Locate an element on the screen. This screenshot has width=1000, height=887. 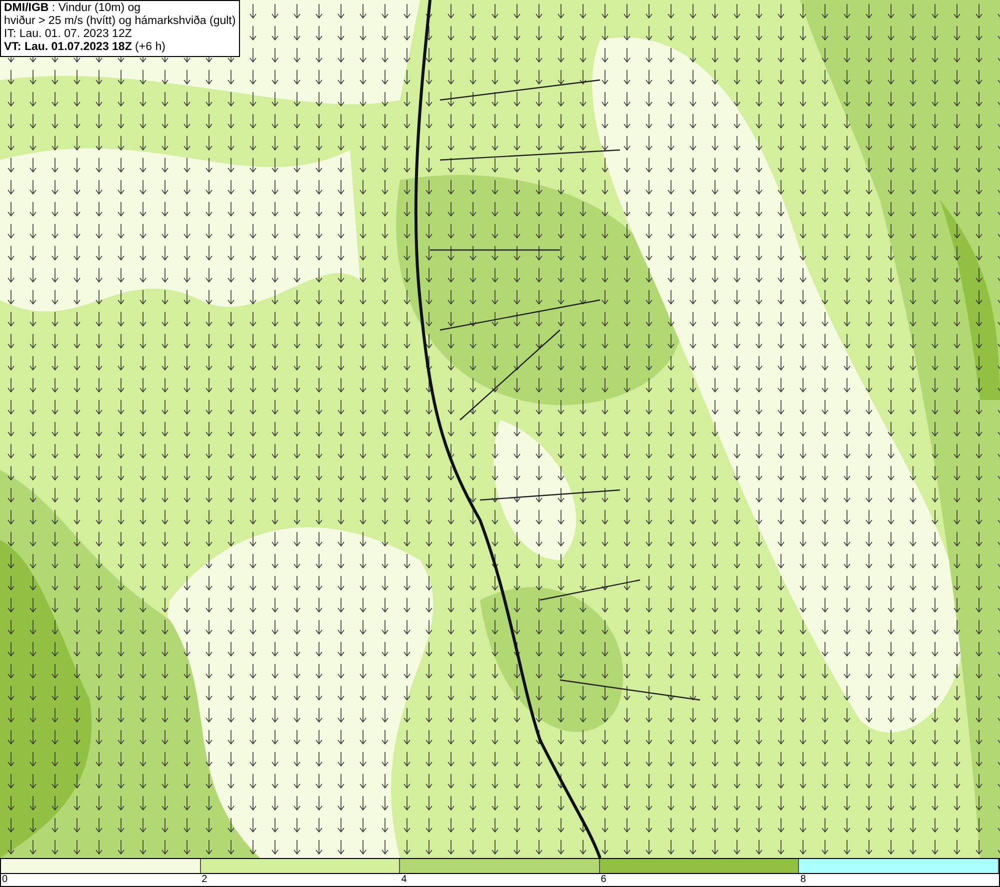
header-line: hviður > 25 m/s (hvítt) og hámarkshviða (gult) is located at coordinates (120, 21).